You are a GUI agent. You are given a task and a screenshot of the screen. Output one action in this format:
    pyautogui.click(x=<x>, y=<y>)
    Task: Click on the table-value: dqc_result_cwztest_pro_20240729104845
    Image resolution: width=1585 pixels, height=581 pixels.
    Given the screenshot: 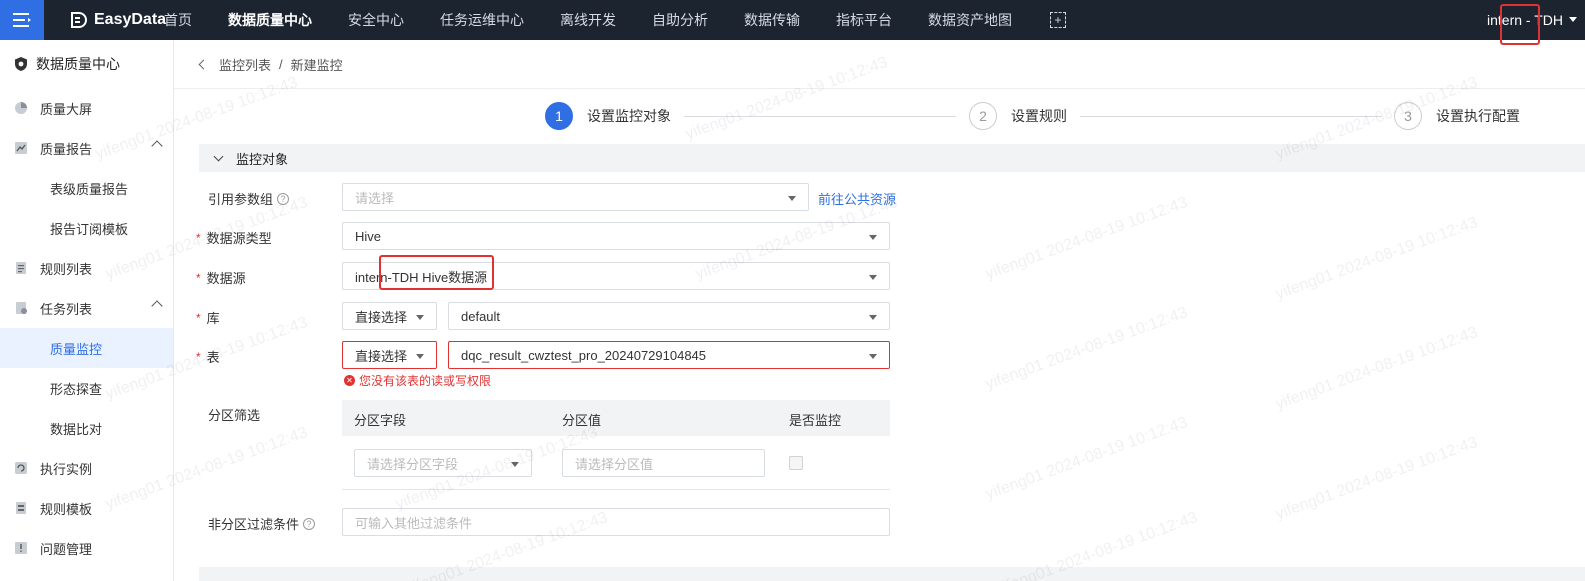 What is the action you would take?
    pyautogui.click(x=584, y=355)
    